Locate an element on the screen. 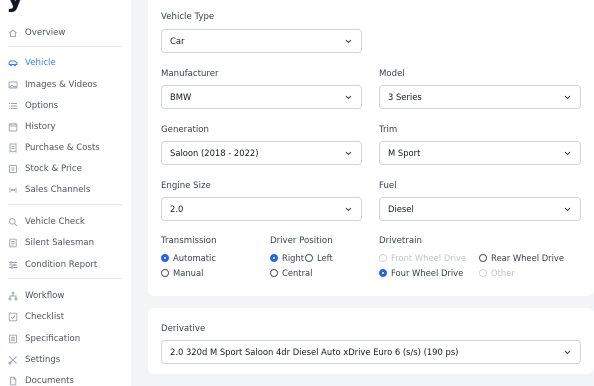 This screenshot has width=594, height=386. settings-icon is located at coordinates (13, 360).